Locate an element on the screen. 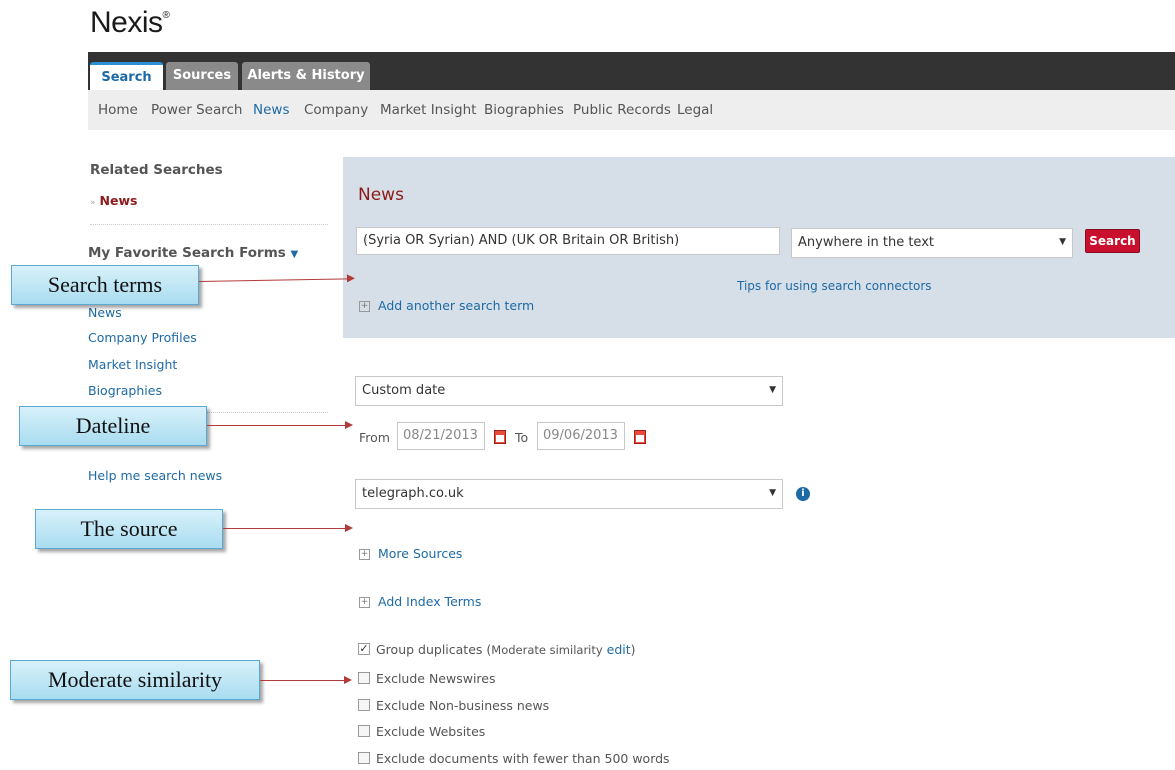 The image size is (1175, 770). source-select: telegraph.co.uk ▼ is located at coordinates (569, 494).